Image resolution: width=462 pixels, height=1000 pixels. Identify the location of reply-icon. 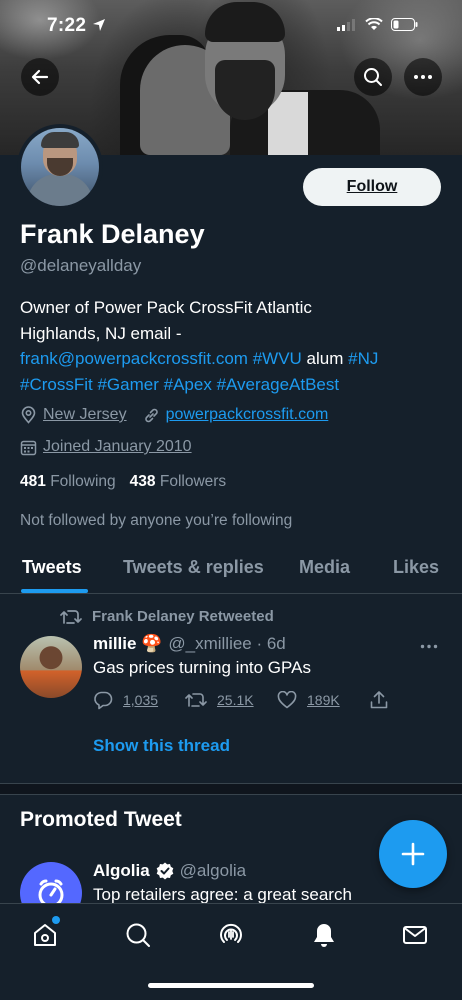
(103, 700).